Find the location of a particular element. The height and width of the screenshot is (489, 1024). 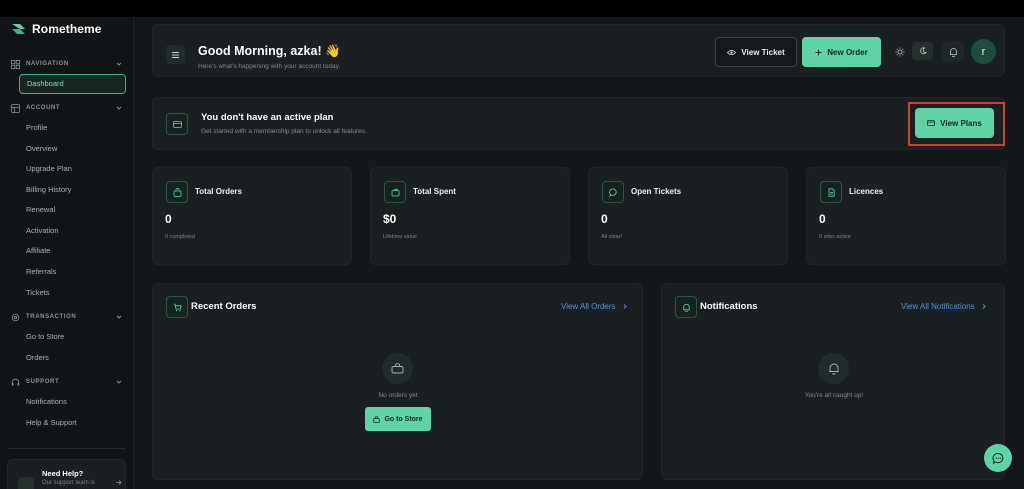

section-label: TRANSACTION is located at coordinates (51, 317).